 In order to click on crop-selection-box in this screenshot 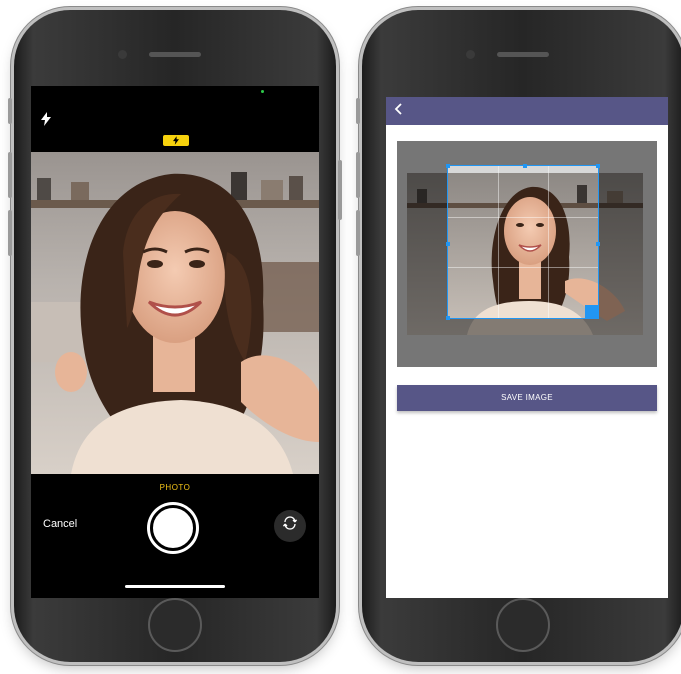, I will do `click(523, 242)`.